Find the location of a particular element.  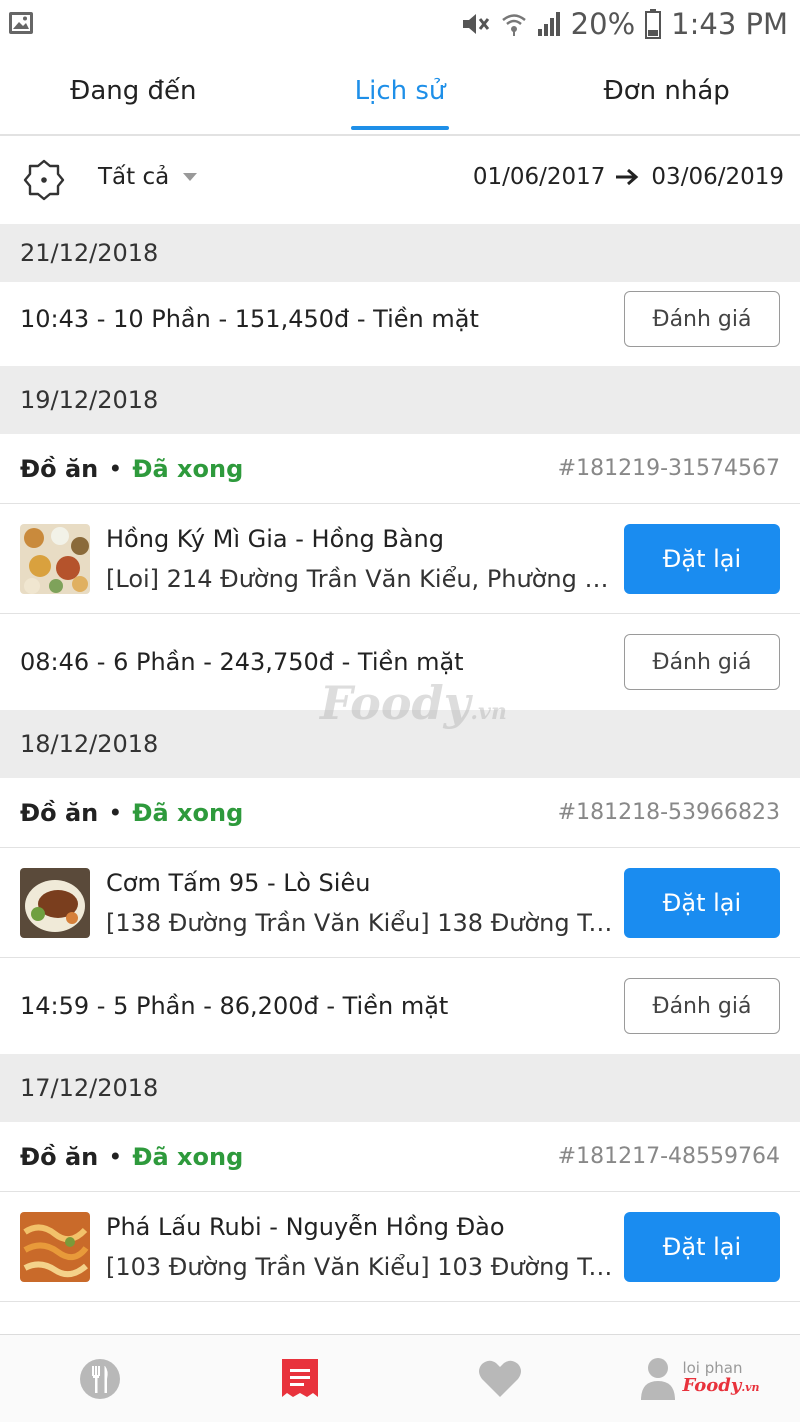

filter-bar: Tất cả 01/06/2017 03/06/2019 is located at coordinates (400, 180).